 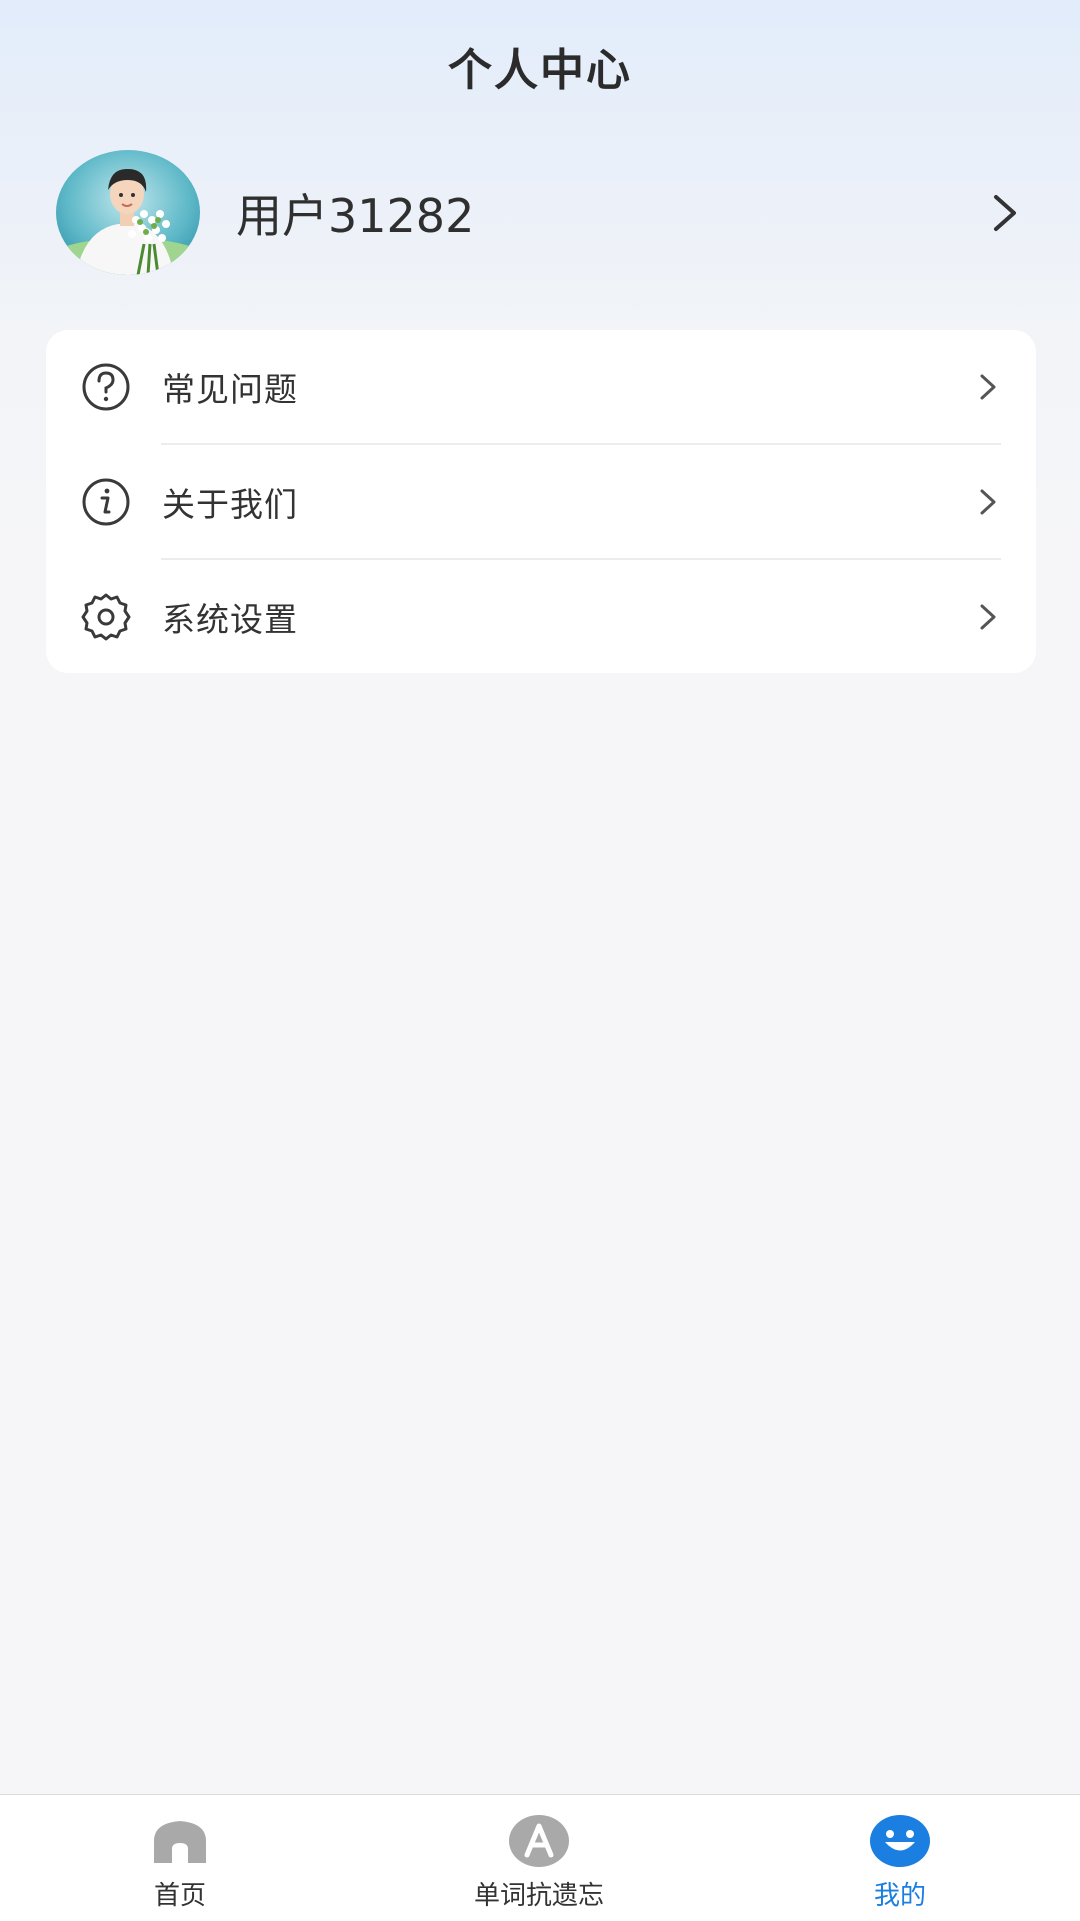 I want to click on tab-mine: 我的, so click(x=900, y=1858).